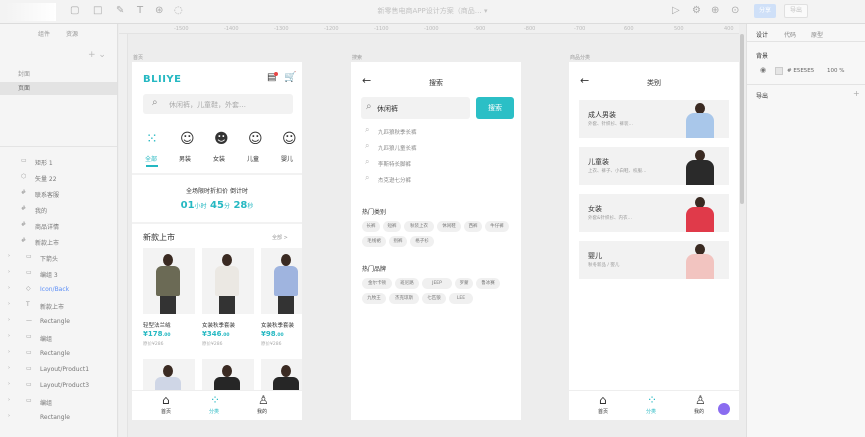 The width and height of the screenshot is (865, 437). I want to click on search-input: ⌕ 休闲裤, so click(415, 108).